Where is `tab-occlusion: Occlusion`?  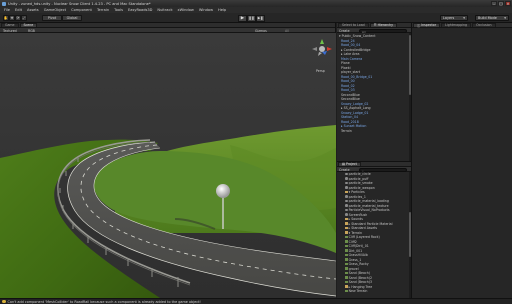 tab-occlusion: Occlusion is located at coordinates (484, 24).